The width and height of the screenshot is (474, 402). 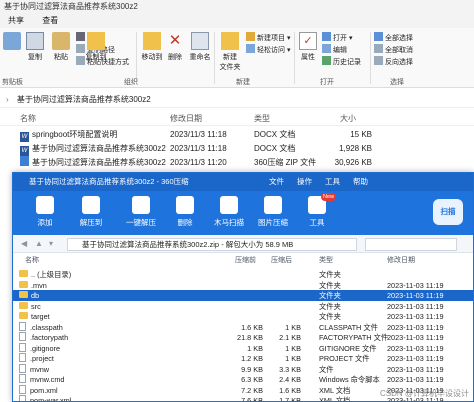 I want to click on tab-view: 查看, so click(x=50, y=21).